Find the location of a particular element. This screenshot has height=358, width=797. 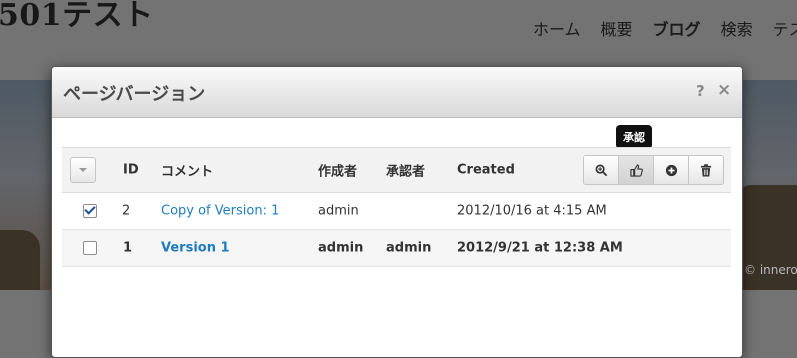

approve-button is located at coordinates (636, 170).